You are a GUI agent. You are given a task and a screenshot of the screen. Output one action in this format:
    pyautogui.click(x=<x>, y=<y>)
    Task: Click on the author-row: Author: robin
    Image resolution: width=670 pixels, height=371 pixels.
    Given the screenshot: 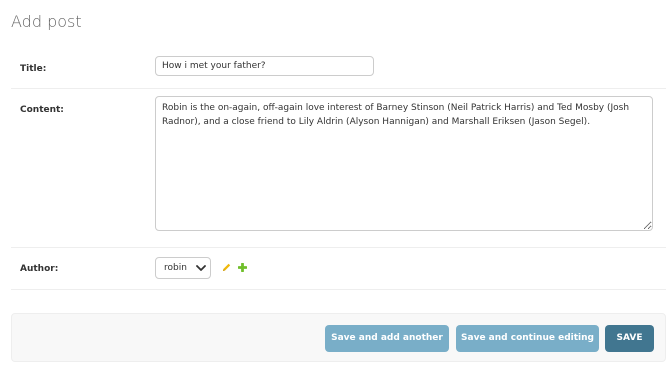 What is the action you would take?
    pyautogui.click(x=338, y=269)
    